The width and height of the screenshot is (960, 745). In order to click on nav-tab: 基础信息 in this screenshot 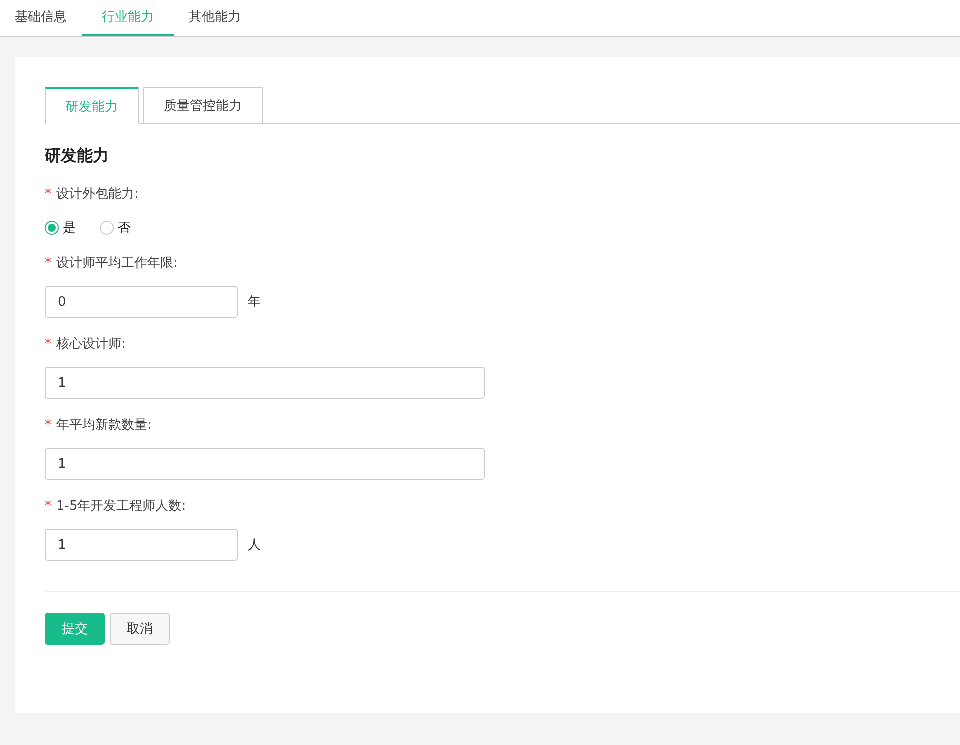, I will do `click(41, 18)`.